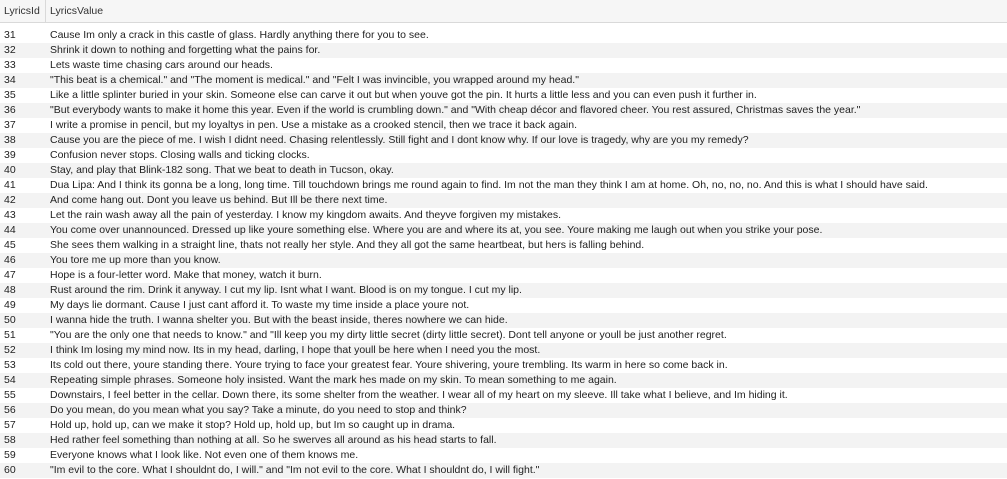  I want to click on lyrics-id-cell: 57, so click(23, 425).